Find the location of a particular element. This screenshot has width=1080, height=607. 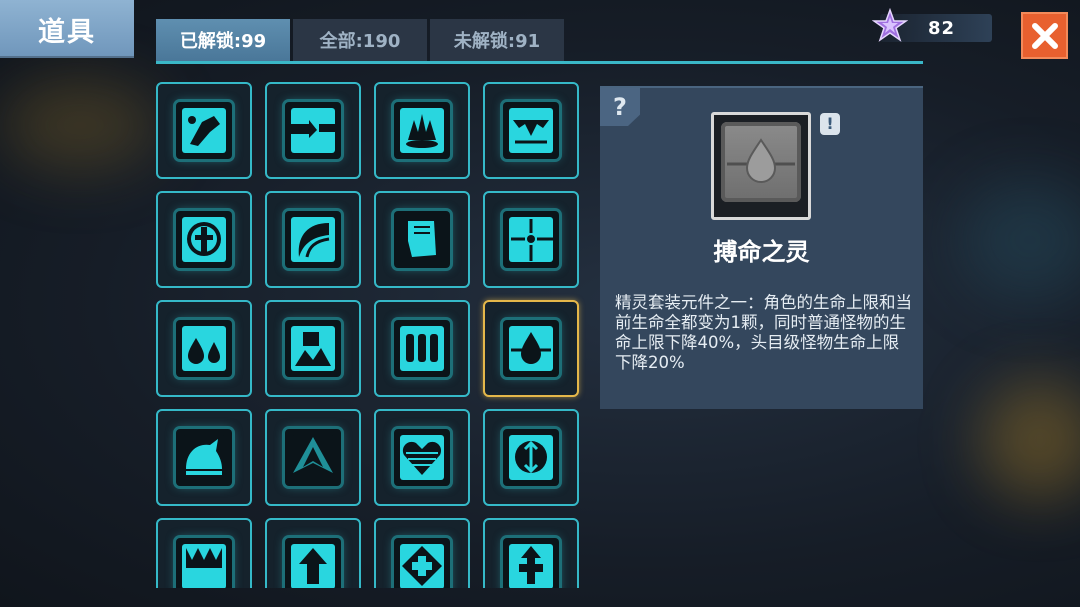

spike-burst-icon is located at coordinates (422, 130).